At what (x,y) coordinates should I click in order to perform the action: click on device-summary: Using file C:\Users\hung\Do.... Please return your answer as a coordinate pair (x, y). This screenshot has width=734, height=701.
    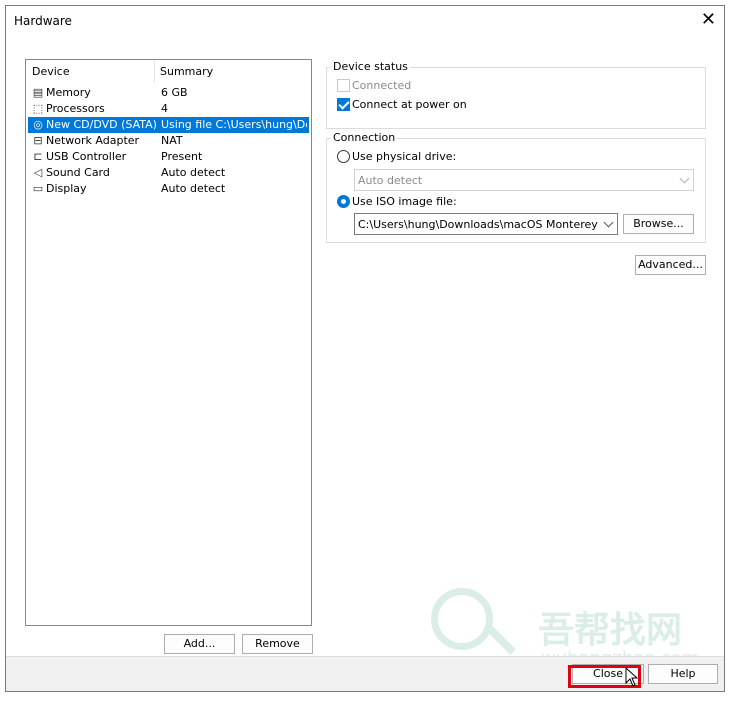
    Looking at the image, I should click on (234, 124).